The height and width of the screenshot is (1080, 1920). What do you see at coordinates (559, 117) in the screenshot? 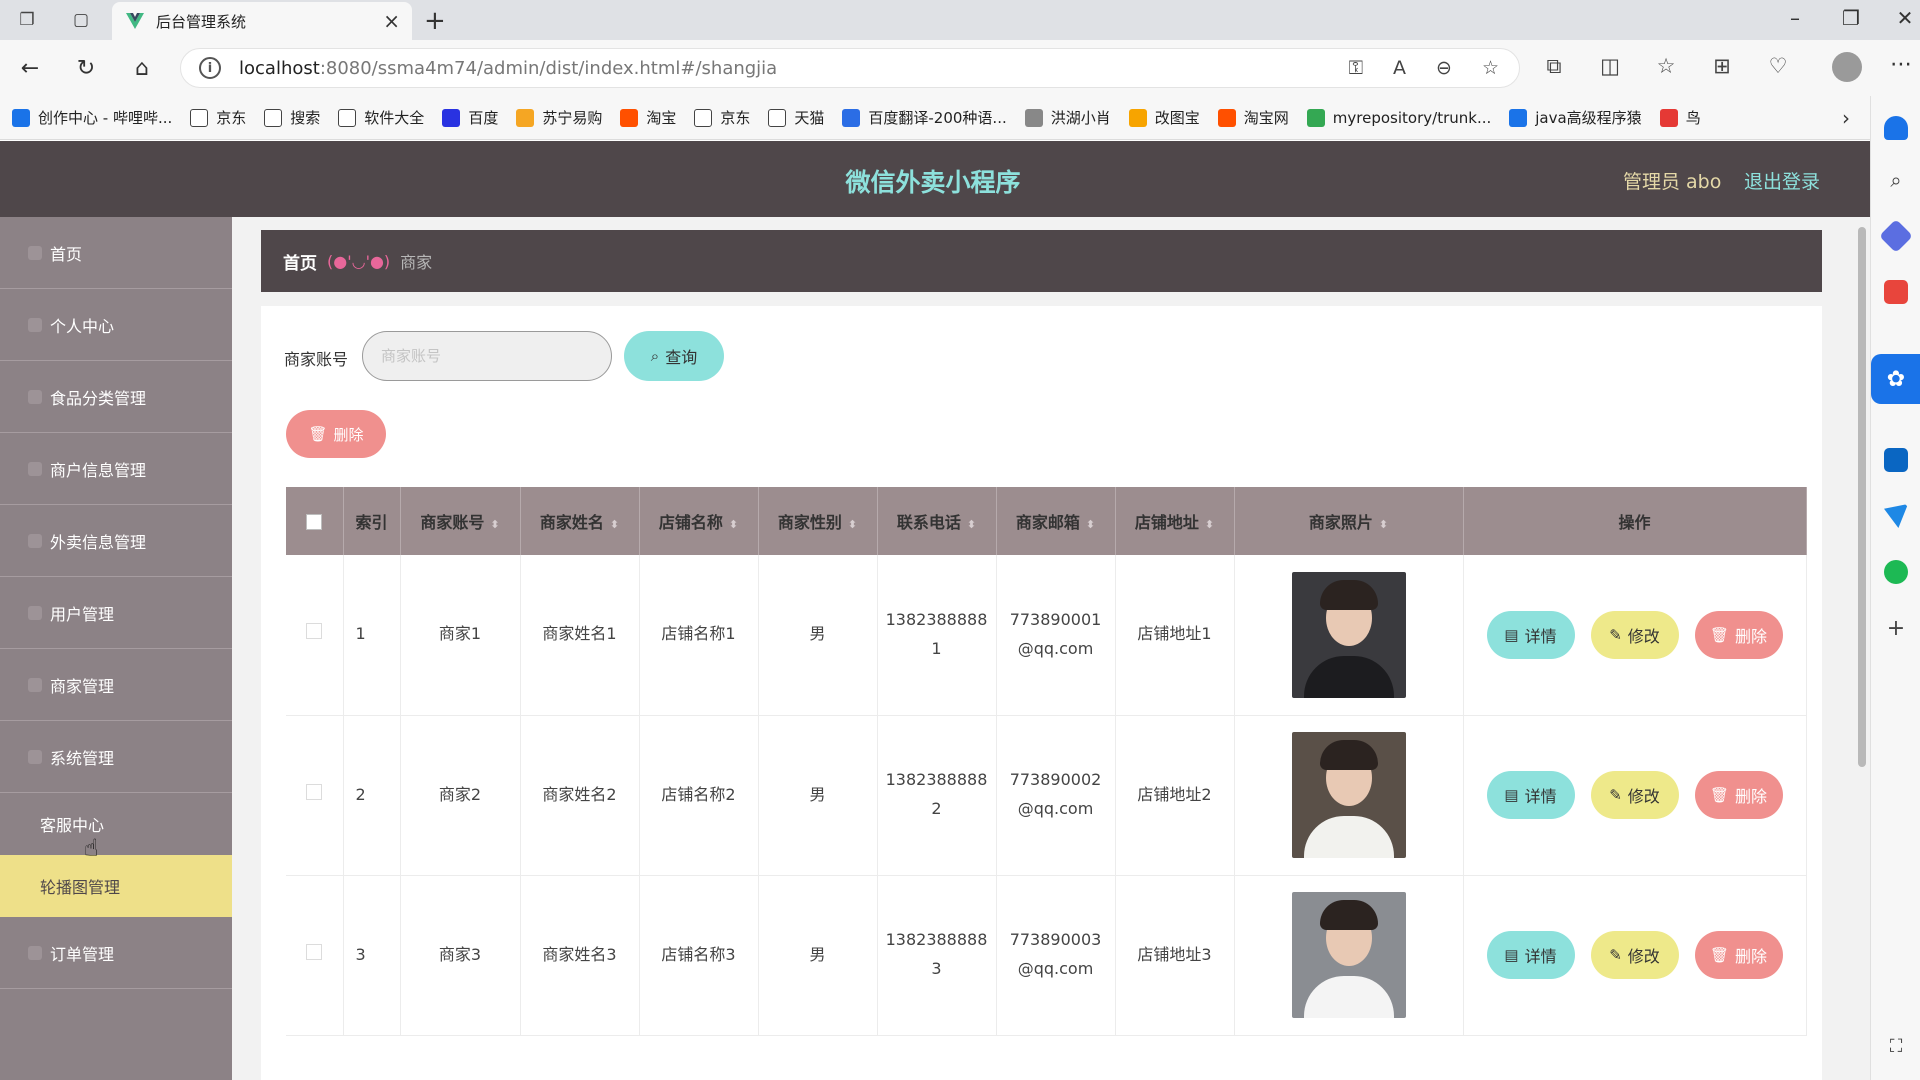
I see `bookmark-item: 苏宁易购` at bounding box center [559, 117].